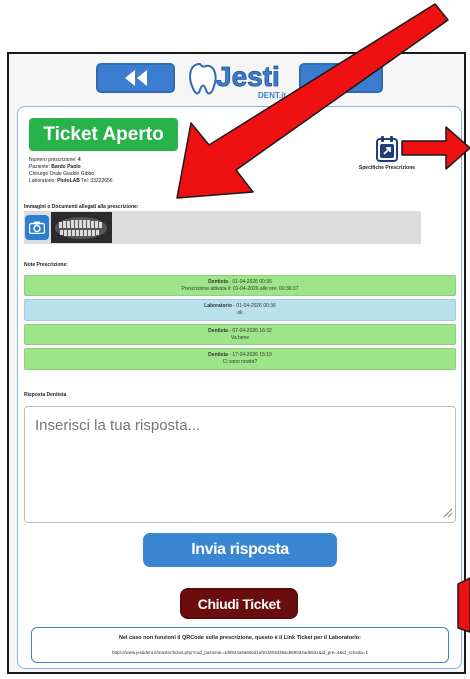  Describe the element at coordinates (103, 134) in the screenshot. I see `ticket-status-badge: Ticket Aperto` at that location.